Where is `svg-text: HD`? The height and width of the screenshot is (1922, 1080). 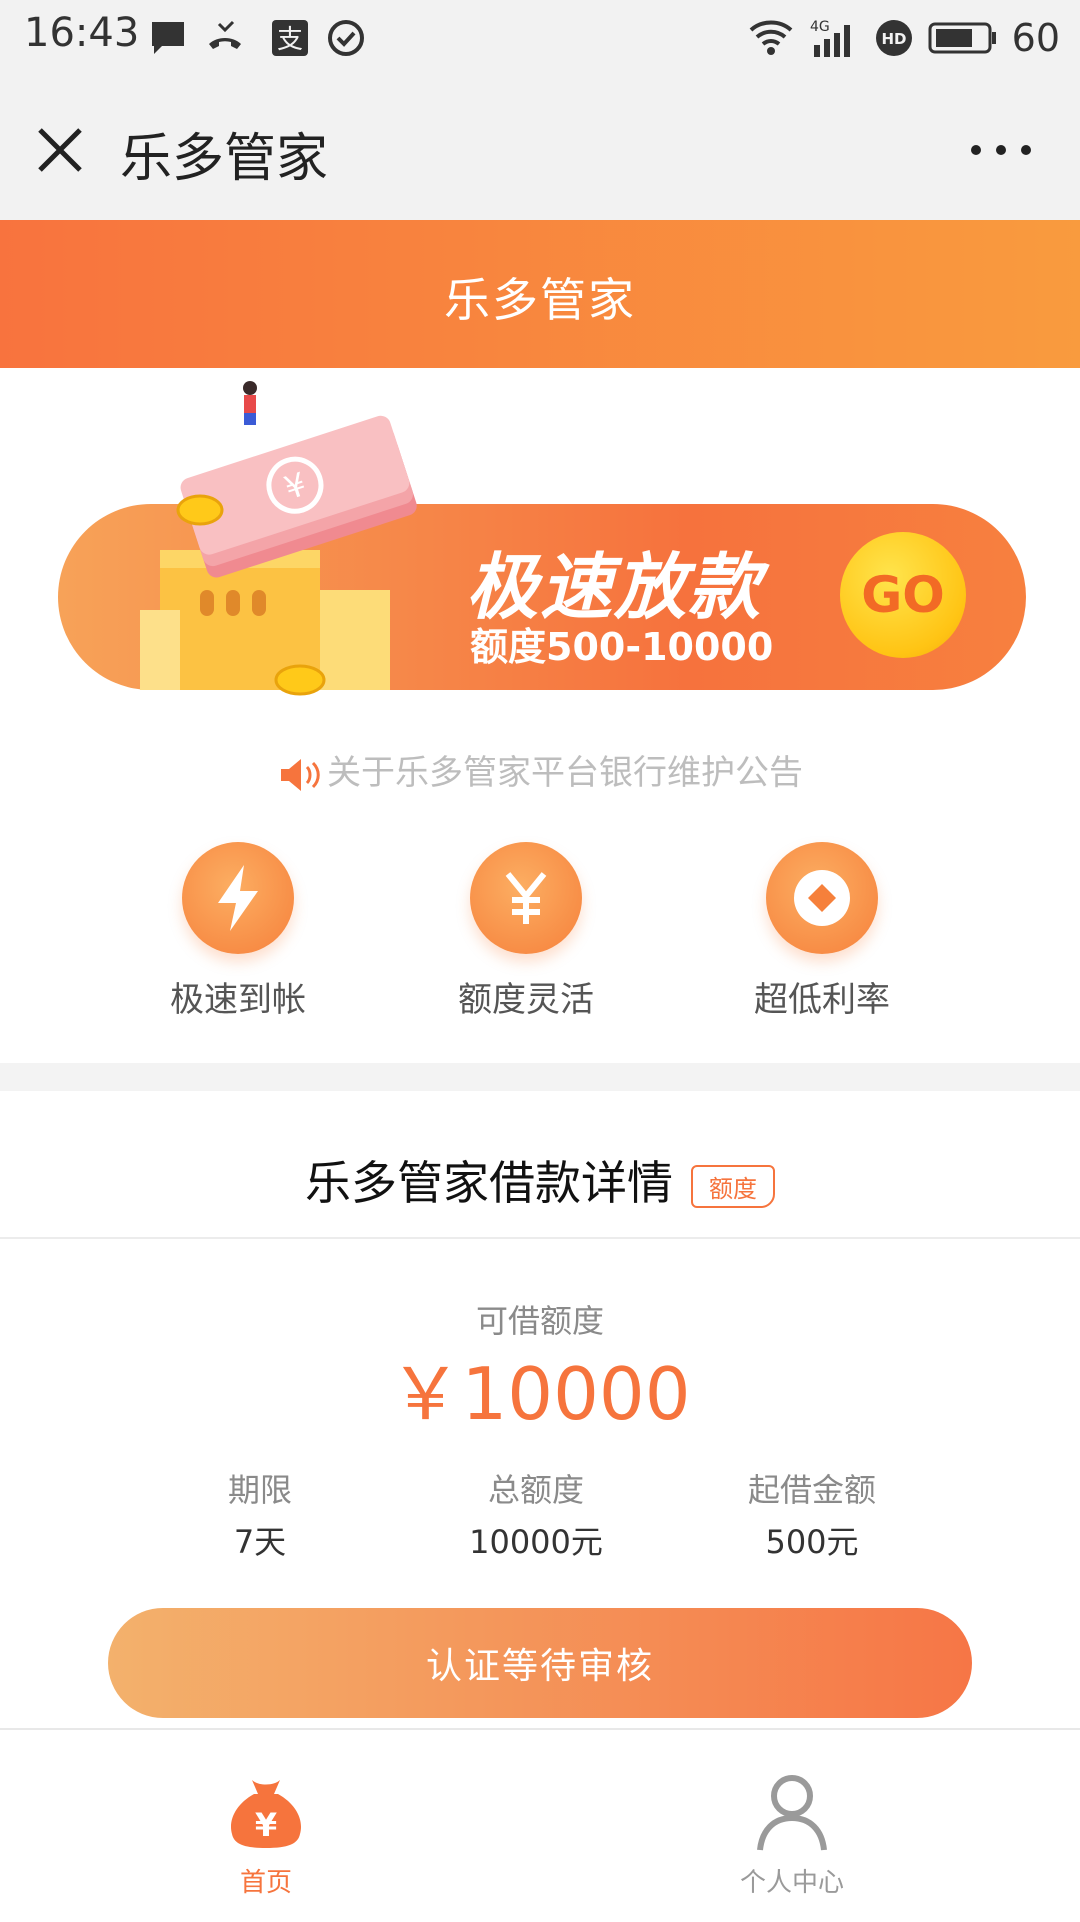 svg-text: HD is located at coordinates (893, 39).